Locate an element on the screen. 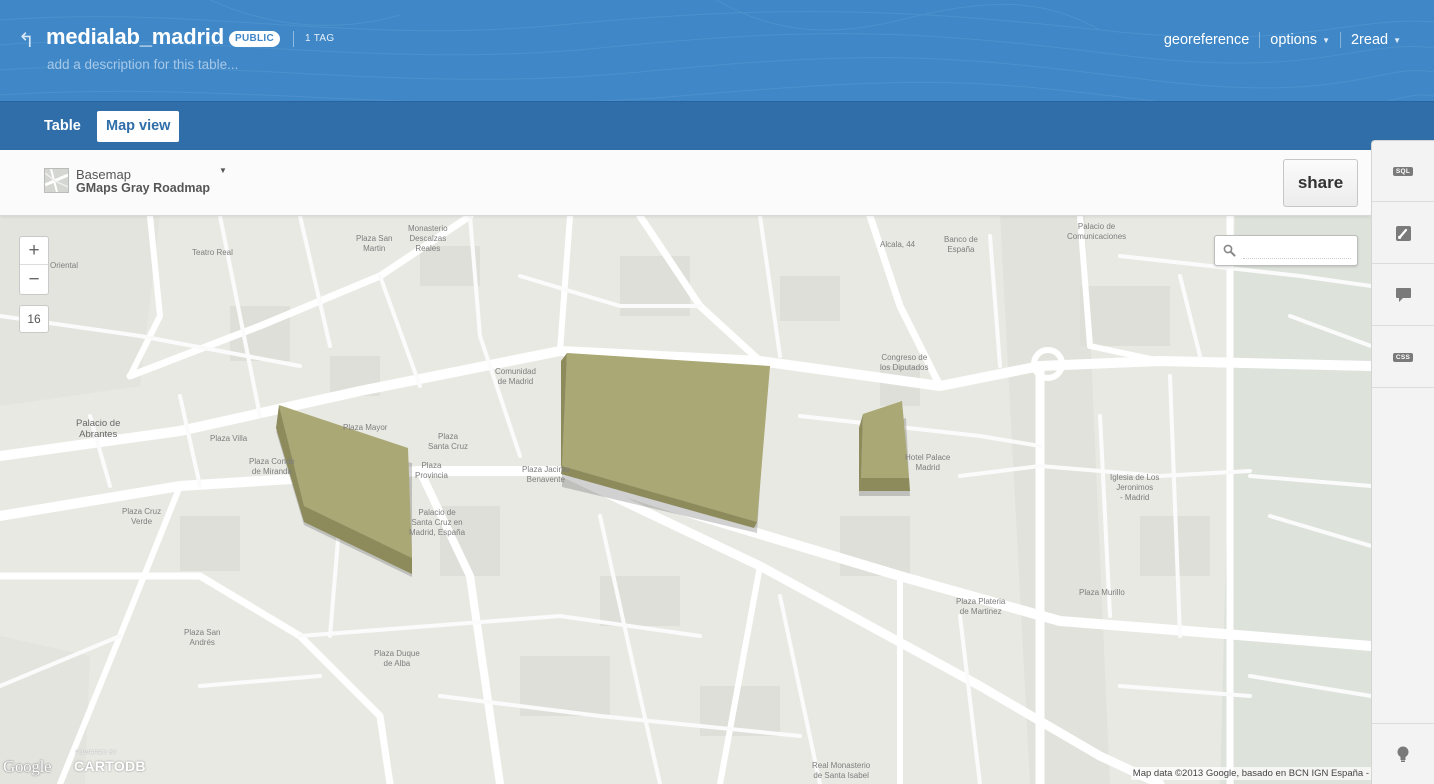 The height and width of the screenshot is (784, 1434). map-label: Palacio de Abrantes is located at coordinates (98, 429).